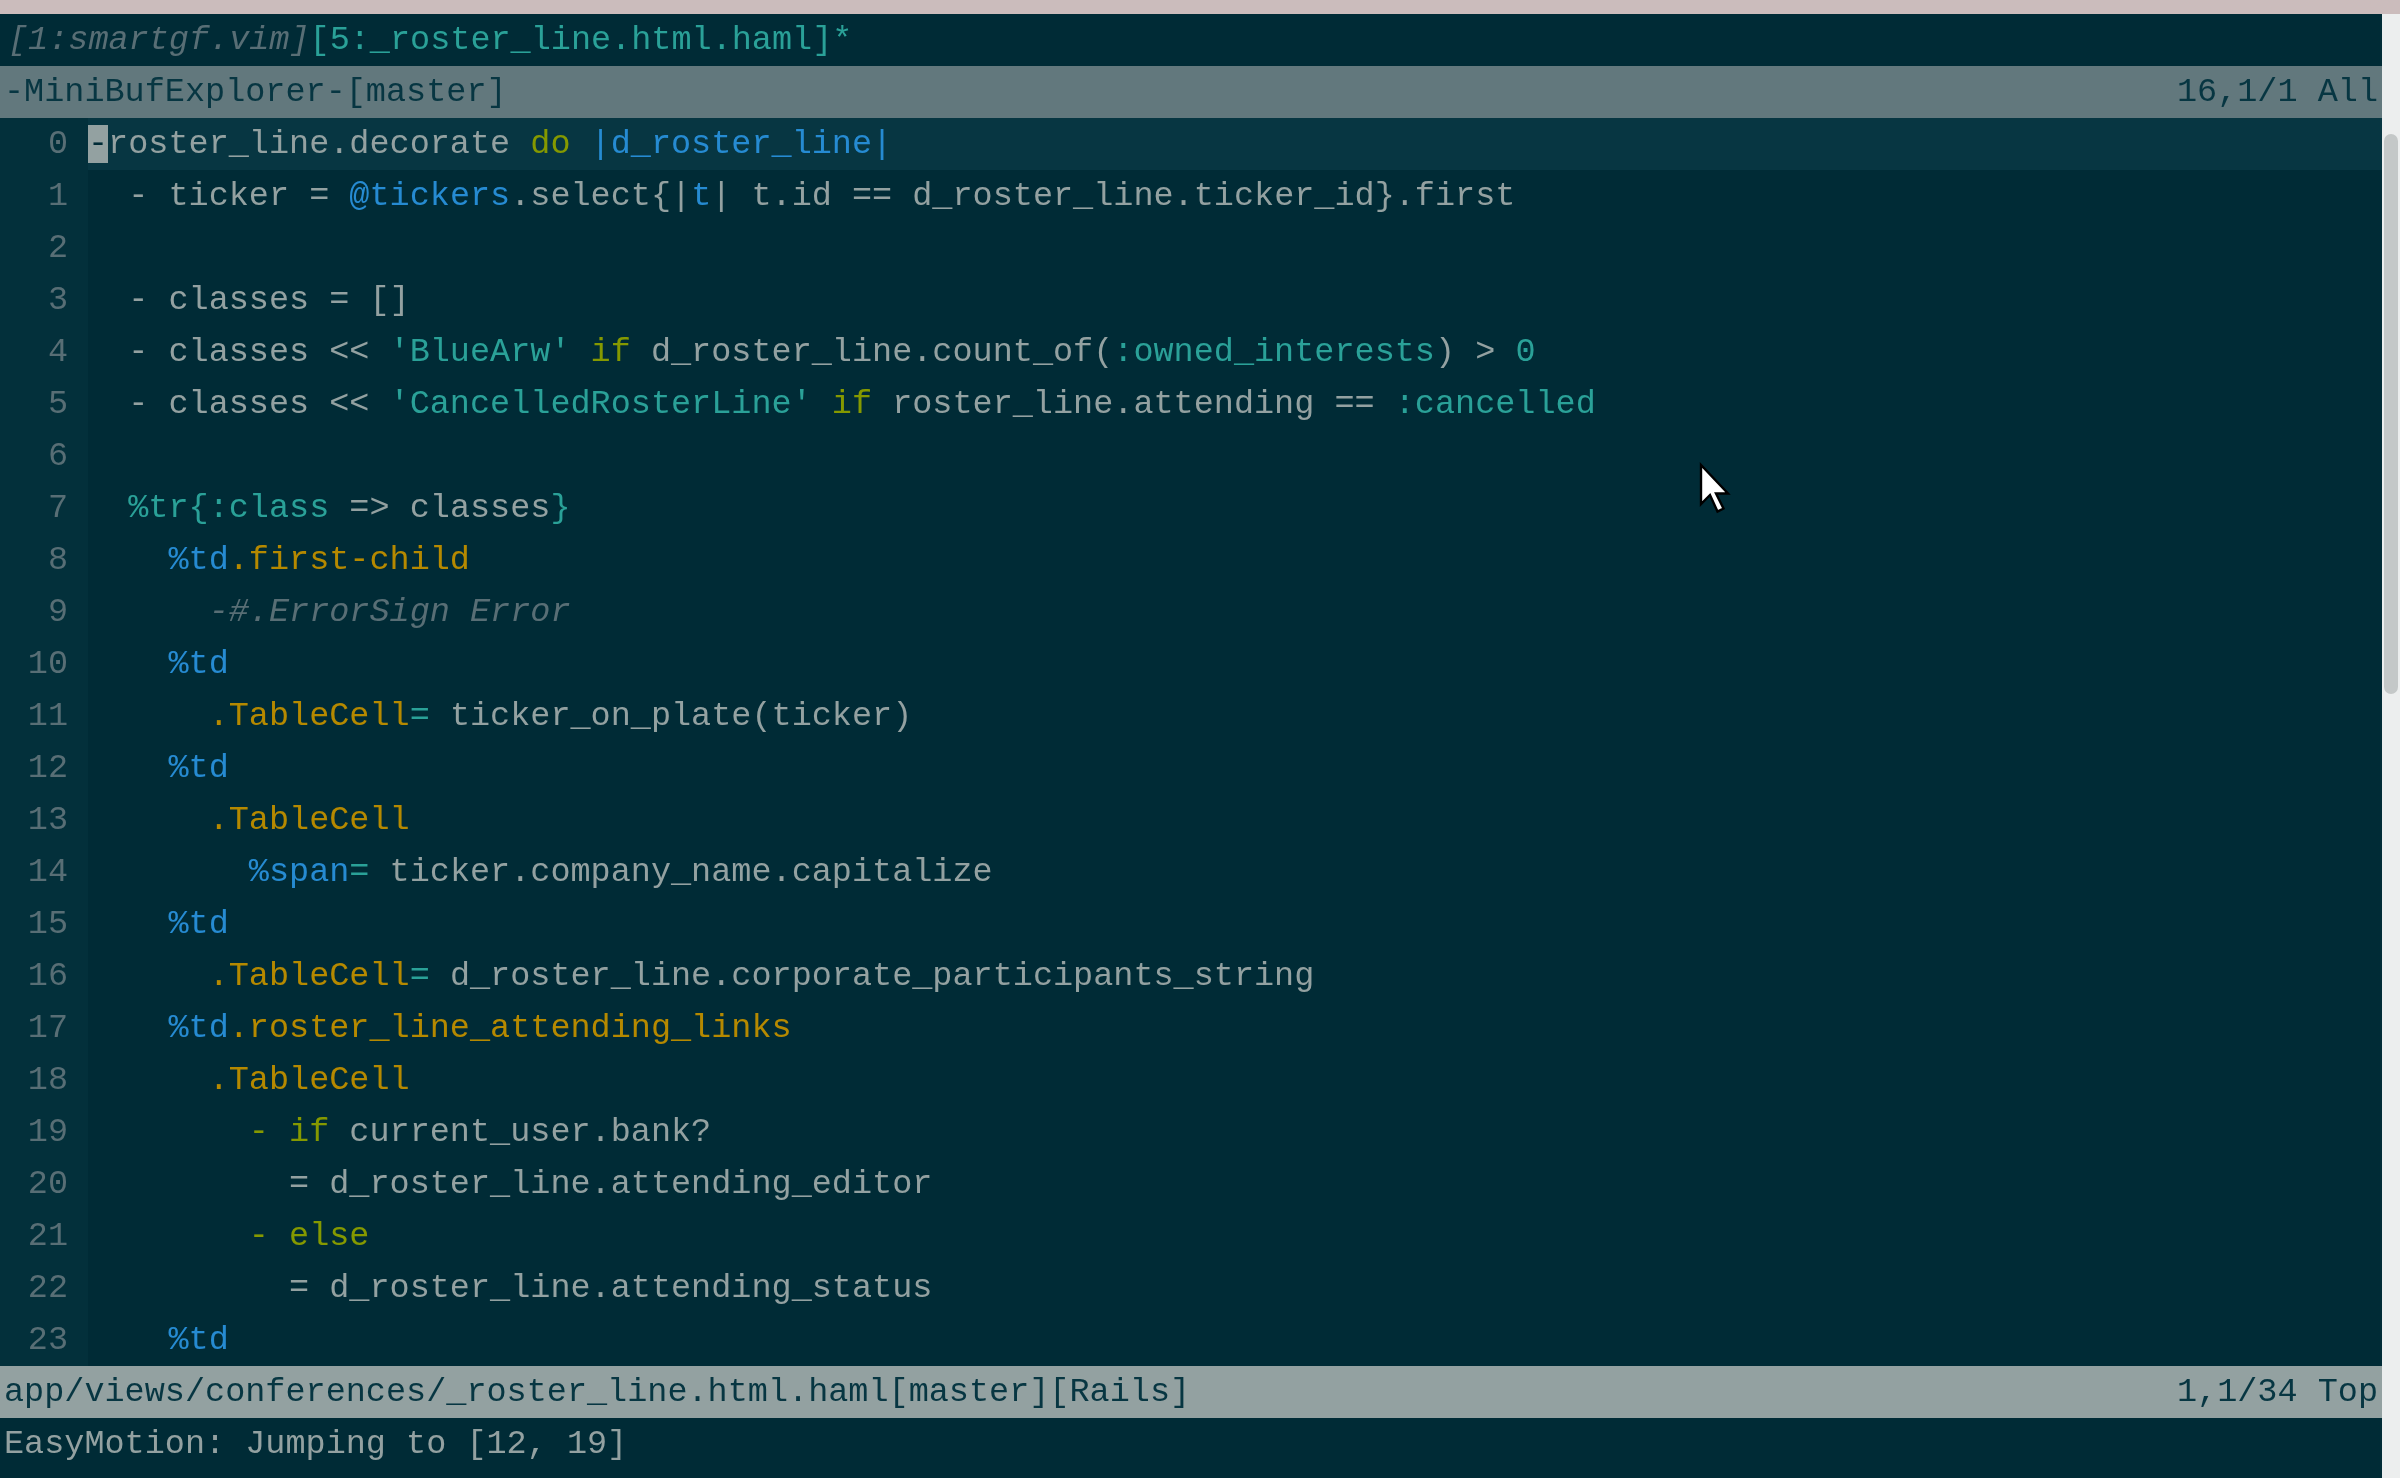 Image resolution: width=2400 pixels, height=1478 pixels. What do you see at coordinates (44, 1080) in the screenshot?
I see `line-number: 18` at bounding box center [44, 1080].